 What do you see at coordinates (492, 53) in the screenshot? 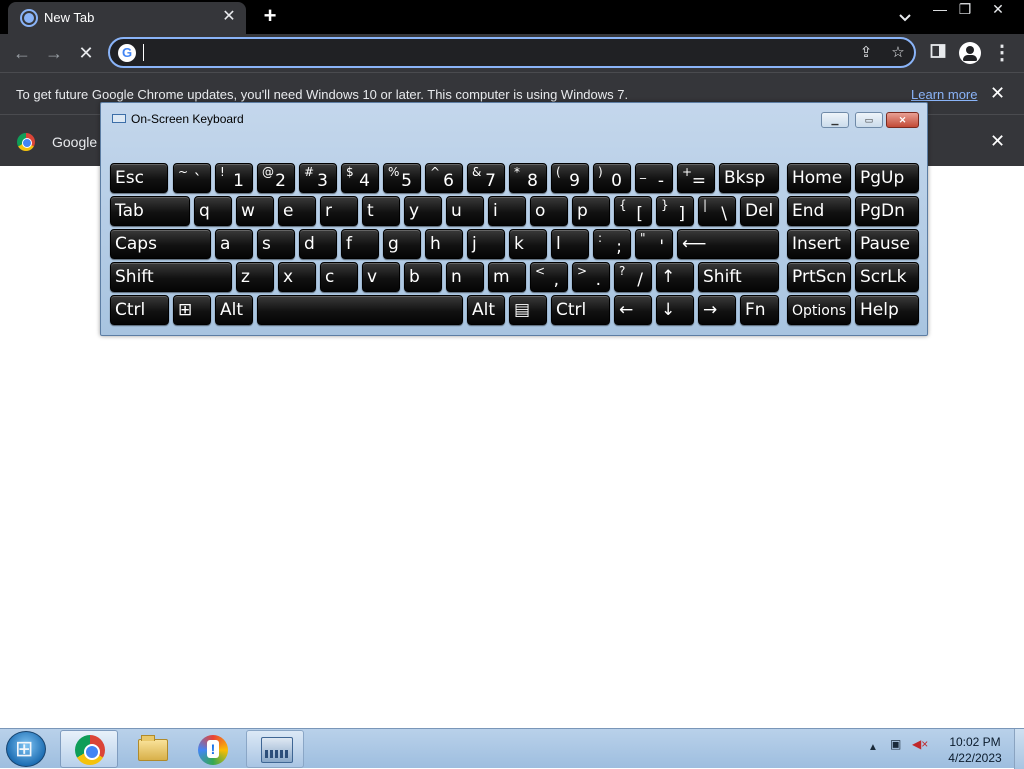
I see `omnibox-input` at bounding box center [492, 53].